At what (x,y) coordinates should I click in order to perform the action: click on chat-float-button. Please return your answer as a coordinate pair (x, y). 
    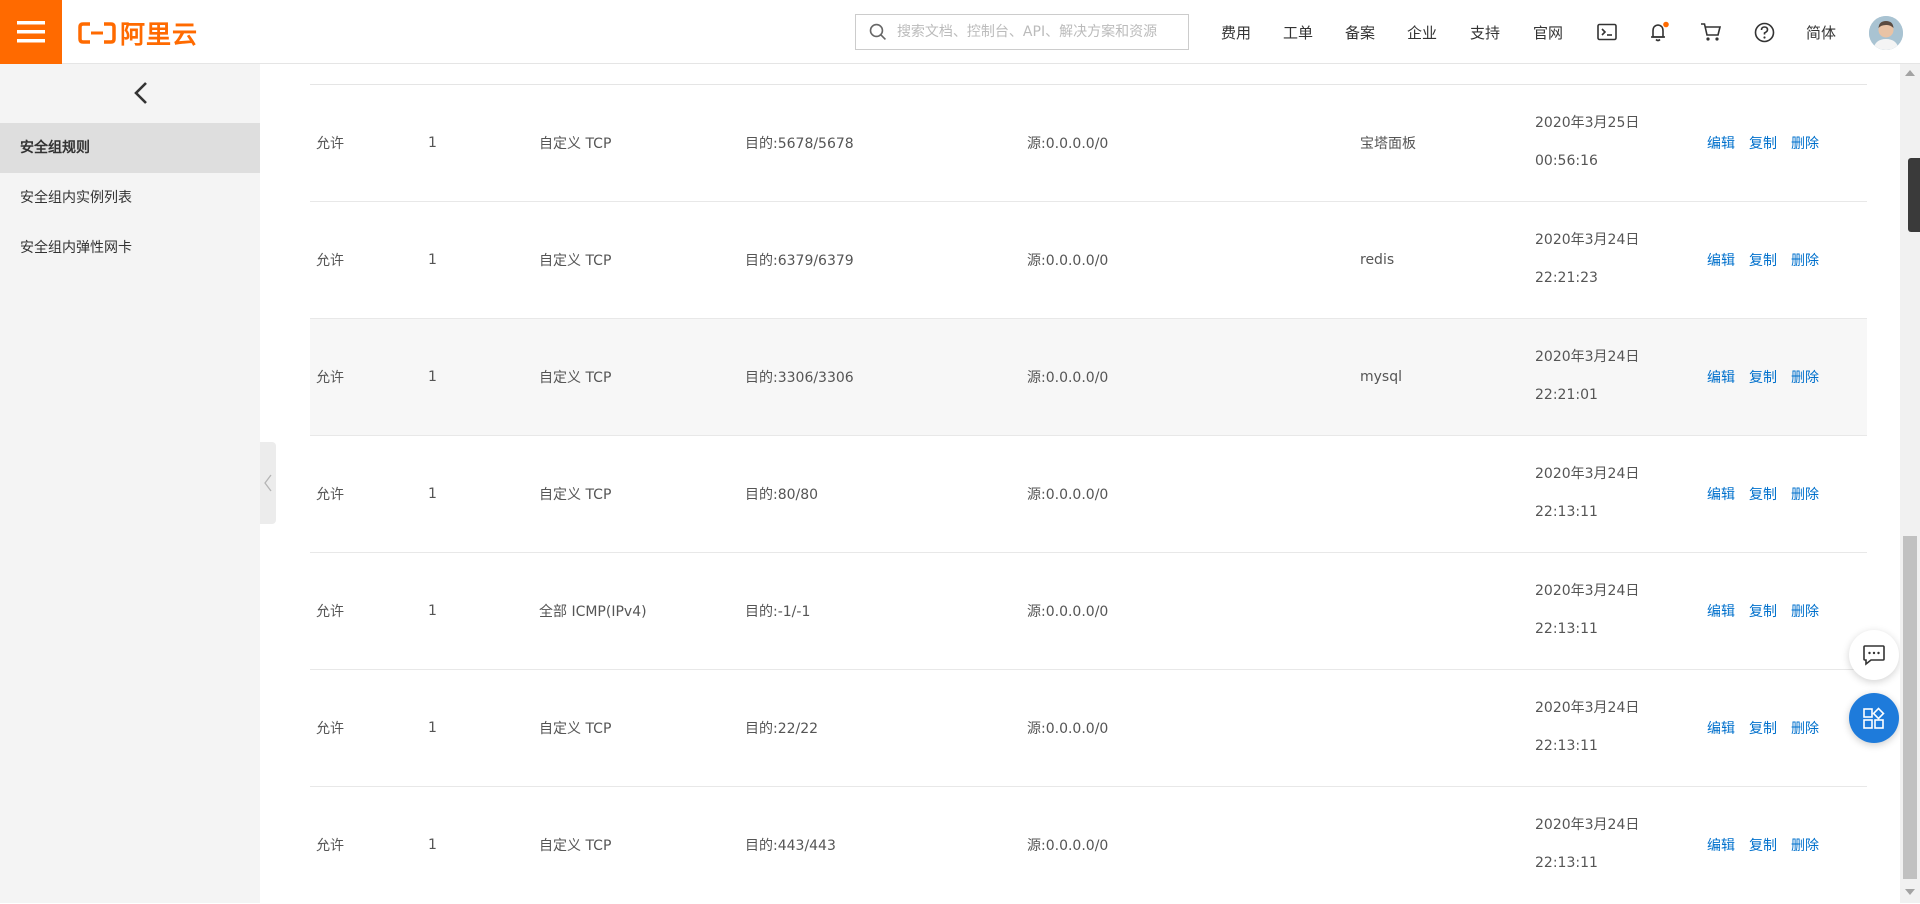
    Looking at the image, I should click on (1874, 655).